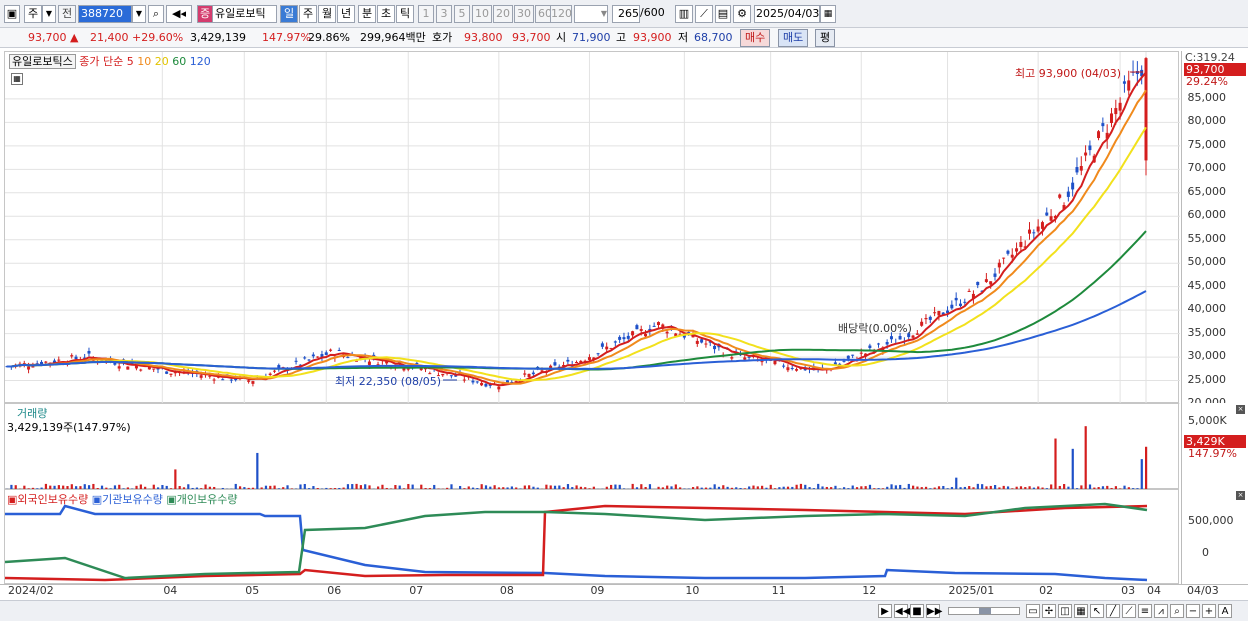  What do you see at coordinates (367, 14) in the screenshot?
I see `period-minute: 분` at bounding box center [367, 14].